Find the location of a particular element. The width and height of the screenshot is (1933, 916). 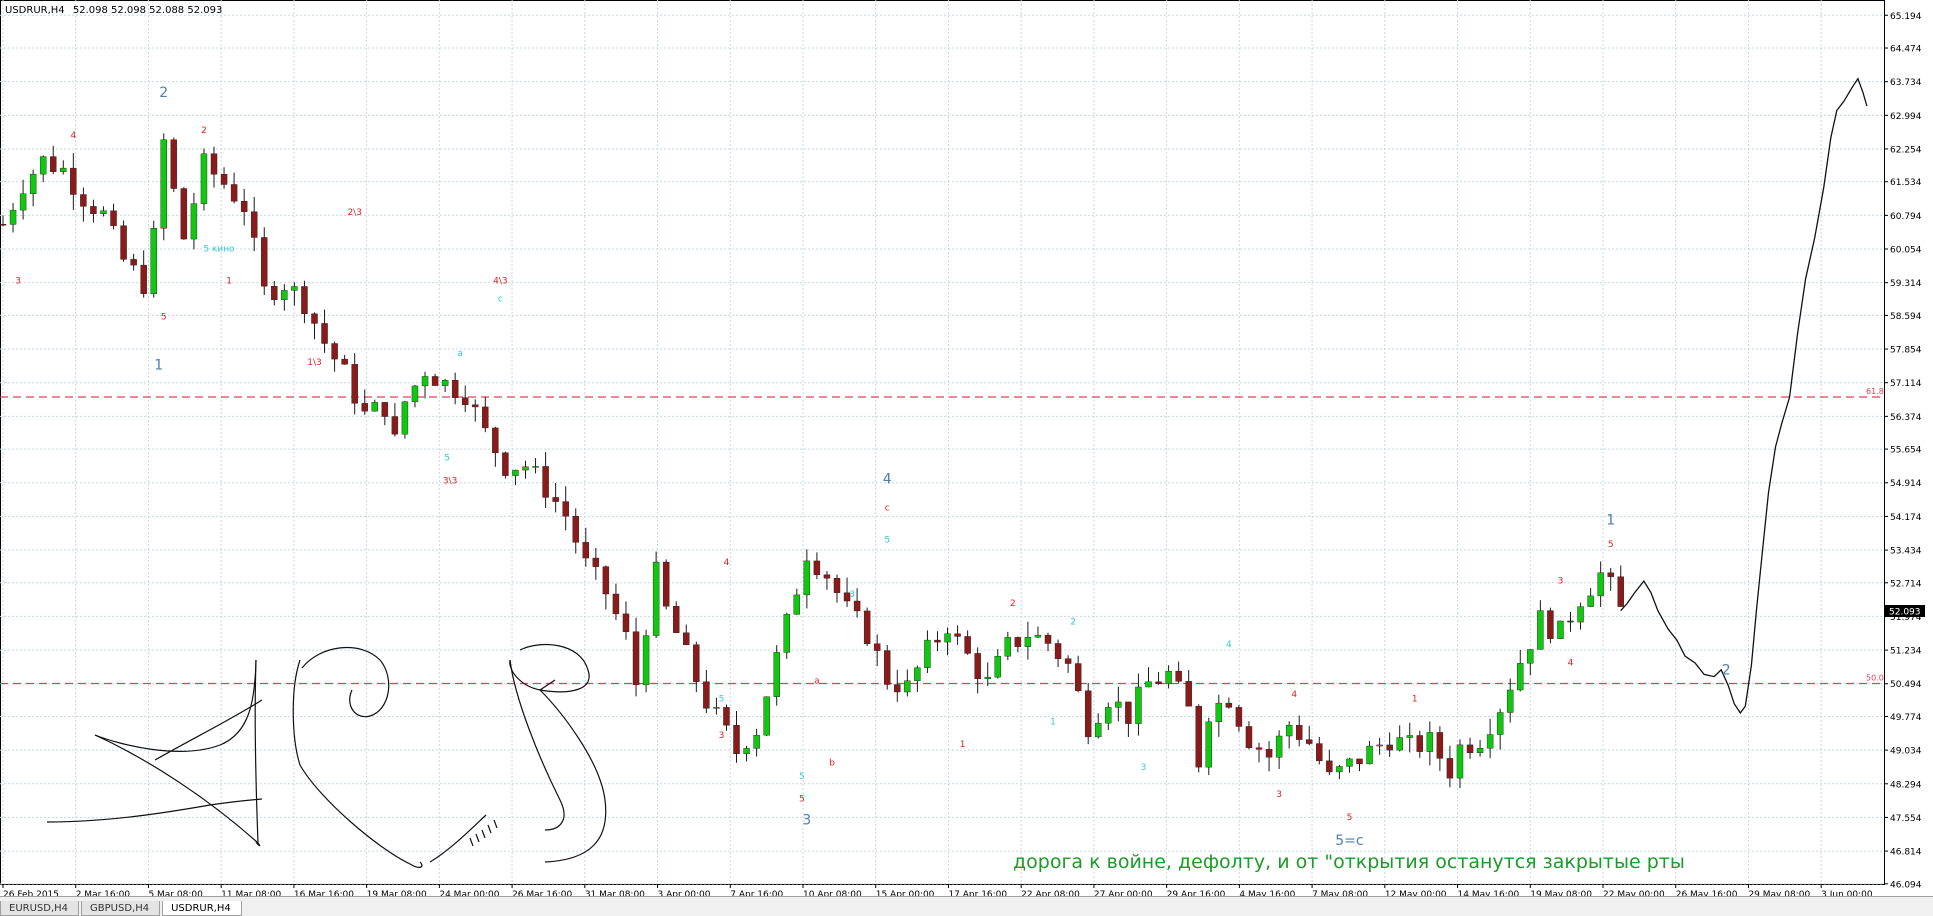

y-tick-label: 46.814 is located at coordinates (1906, 853).